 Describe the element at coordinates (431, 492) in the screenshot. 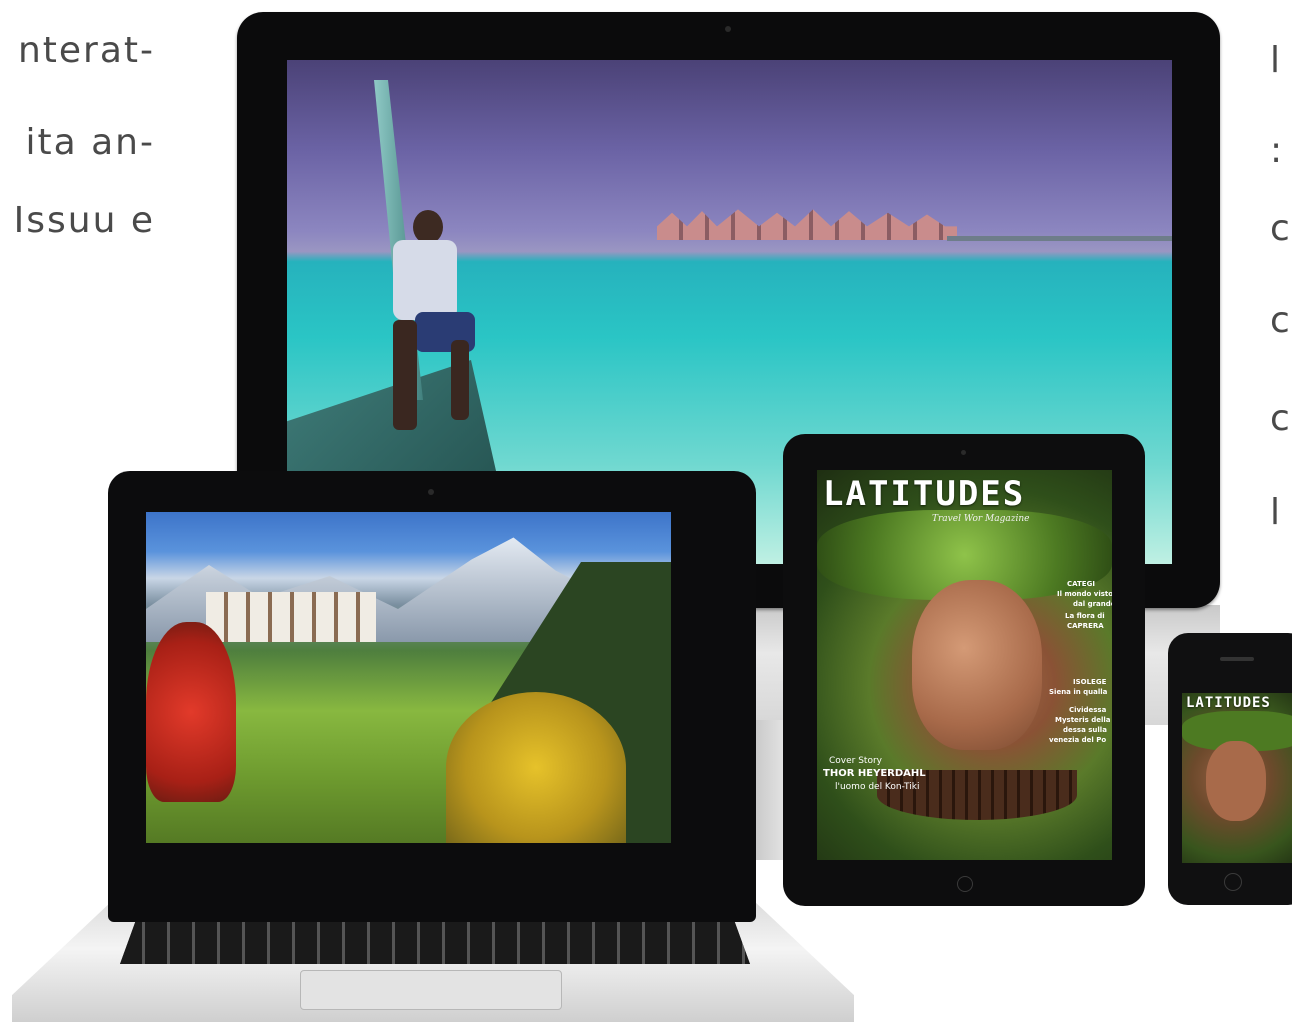

I see `macbook-camera-icon` at that location.